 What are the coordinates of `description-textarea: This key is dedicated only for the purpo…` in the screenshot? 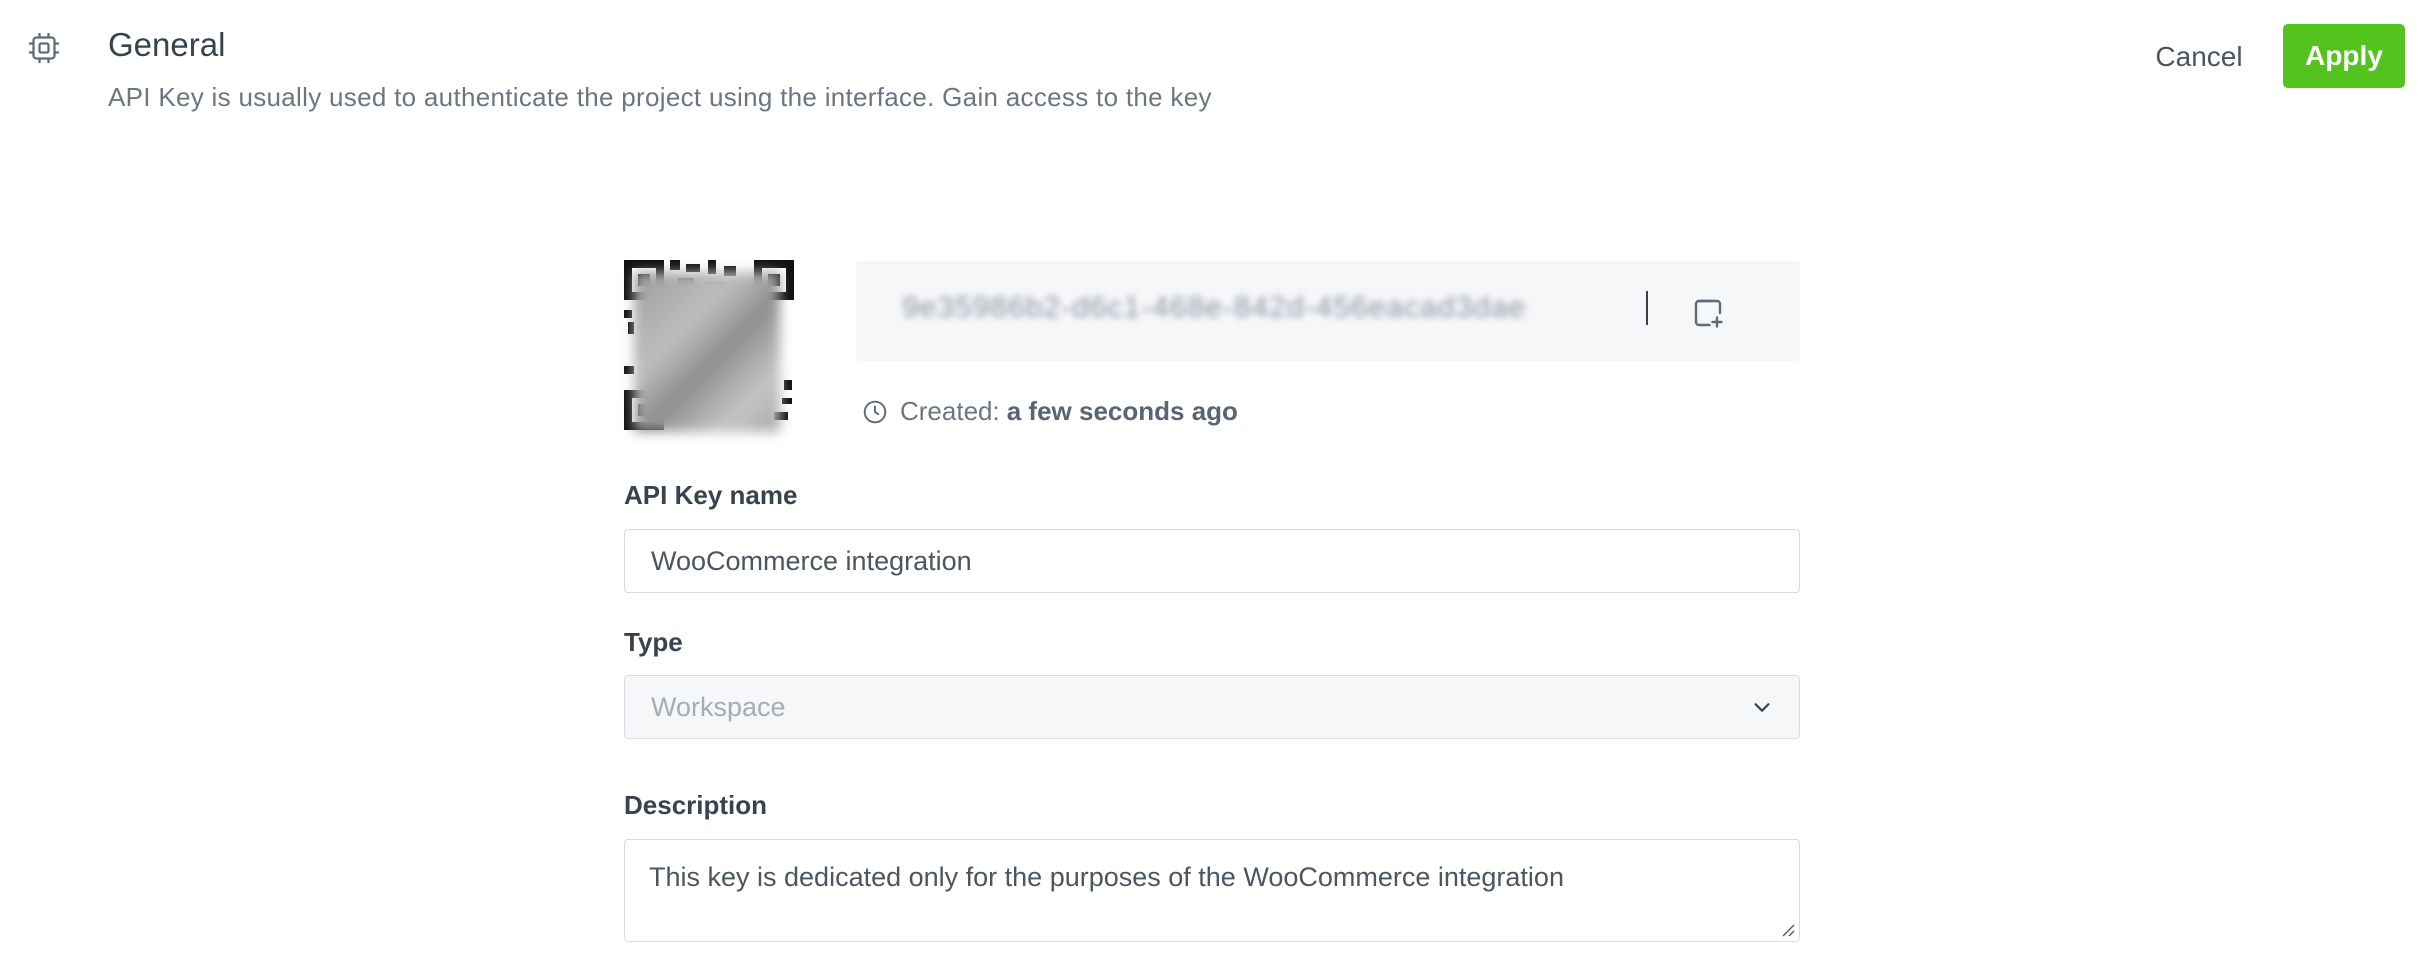 It's located at (1212, 890).